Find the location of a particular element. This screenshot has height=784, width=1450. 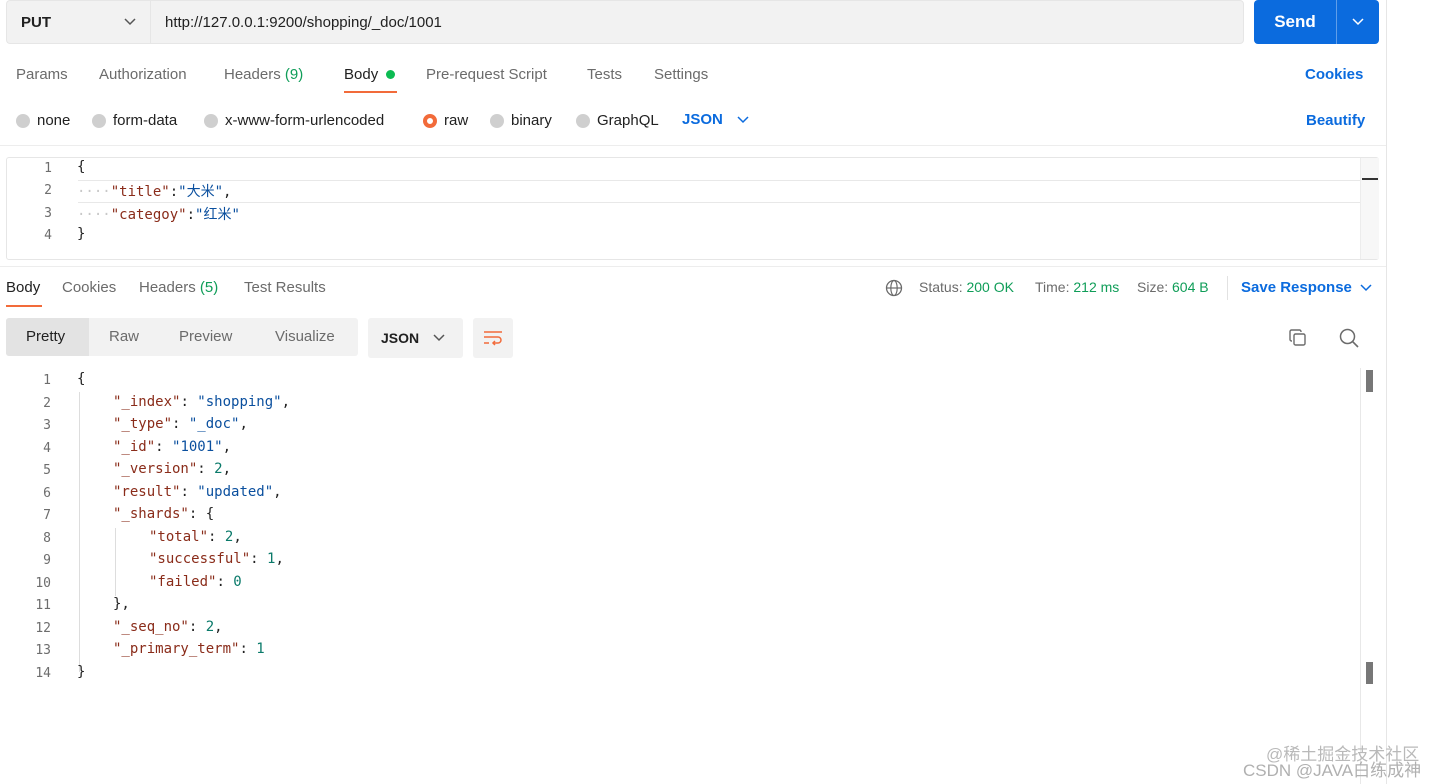

wrap-lines-icon is located at coordinates (493, 338).